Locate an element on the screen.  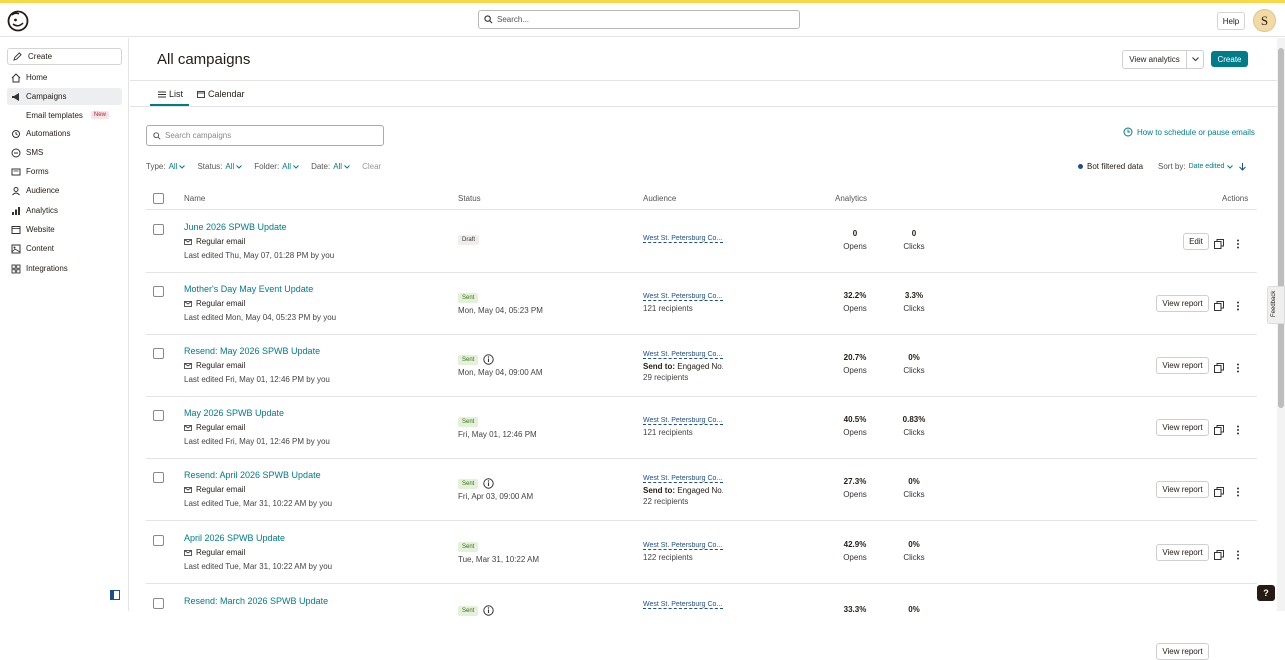
campaign-name-link: April 2026 SPWB Update is located at coordinates (234, 538).